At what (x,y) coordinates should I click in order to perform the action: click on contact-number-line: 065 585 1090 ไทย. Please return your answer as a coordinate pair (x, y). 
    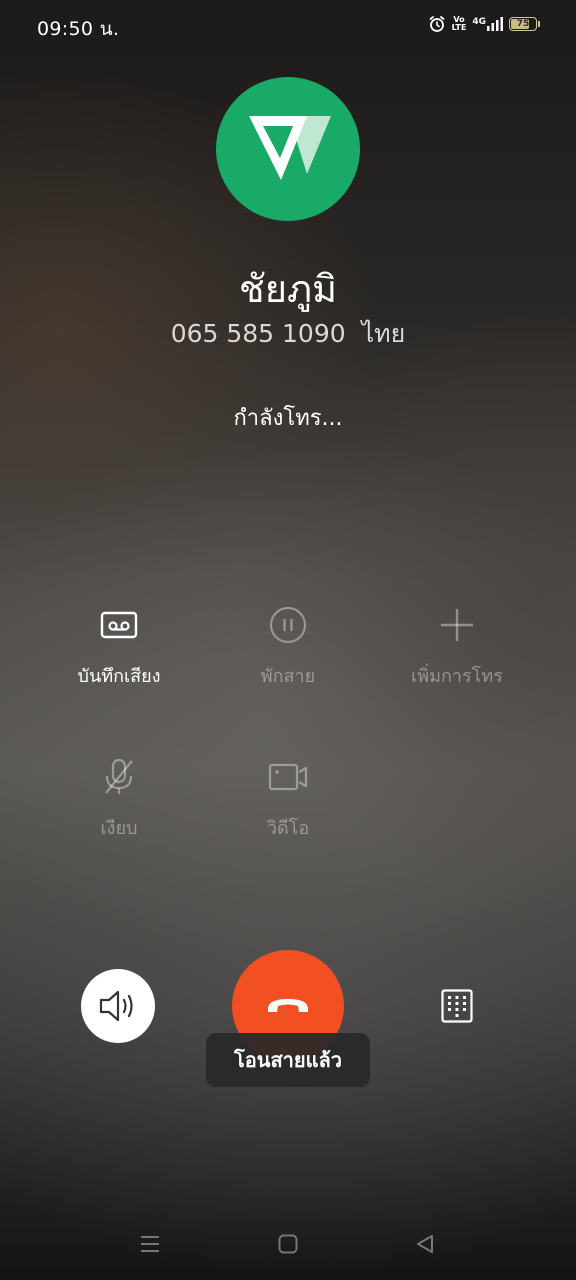
    Looking at the image, I should click on (288, 334).